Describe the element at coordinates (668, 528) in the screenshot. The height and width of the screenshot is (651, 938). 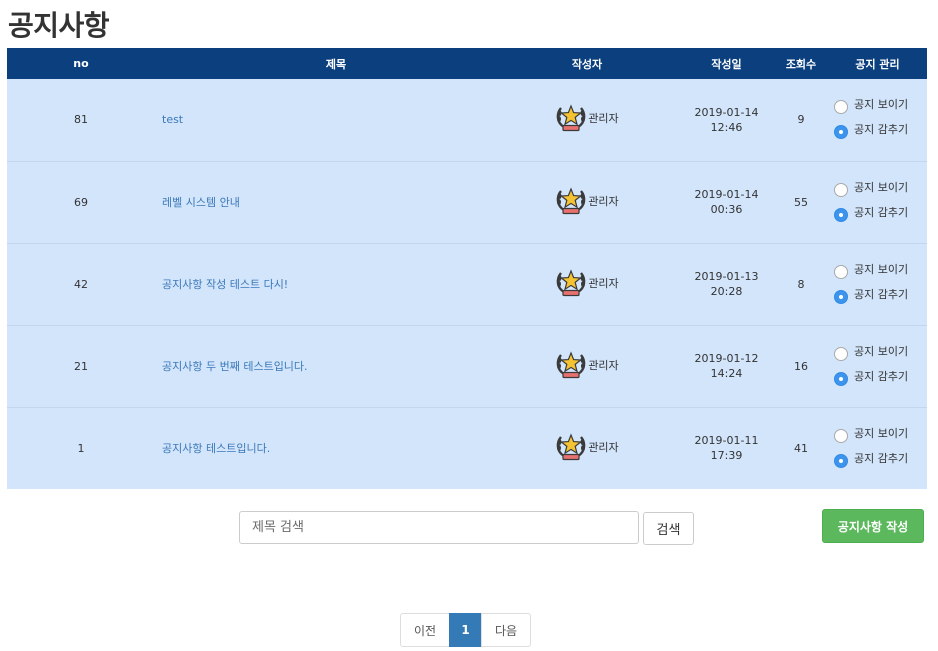
I see `search-button: 검색` at that location.